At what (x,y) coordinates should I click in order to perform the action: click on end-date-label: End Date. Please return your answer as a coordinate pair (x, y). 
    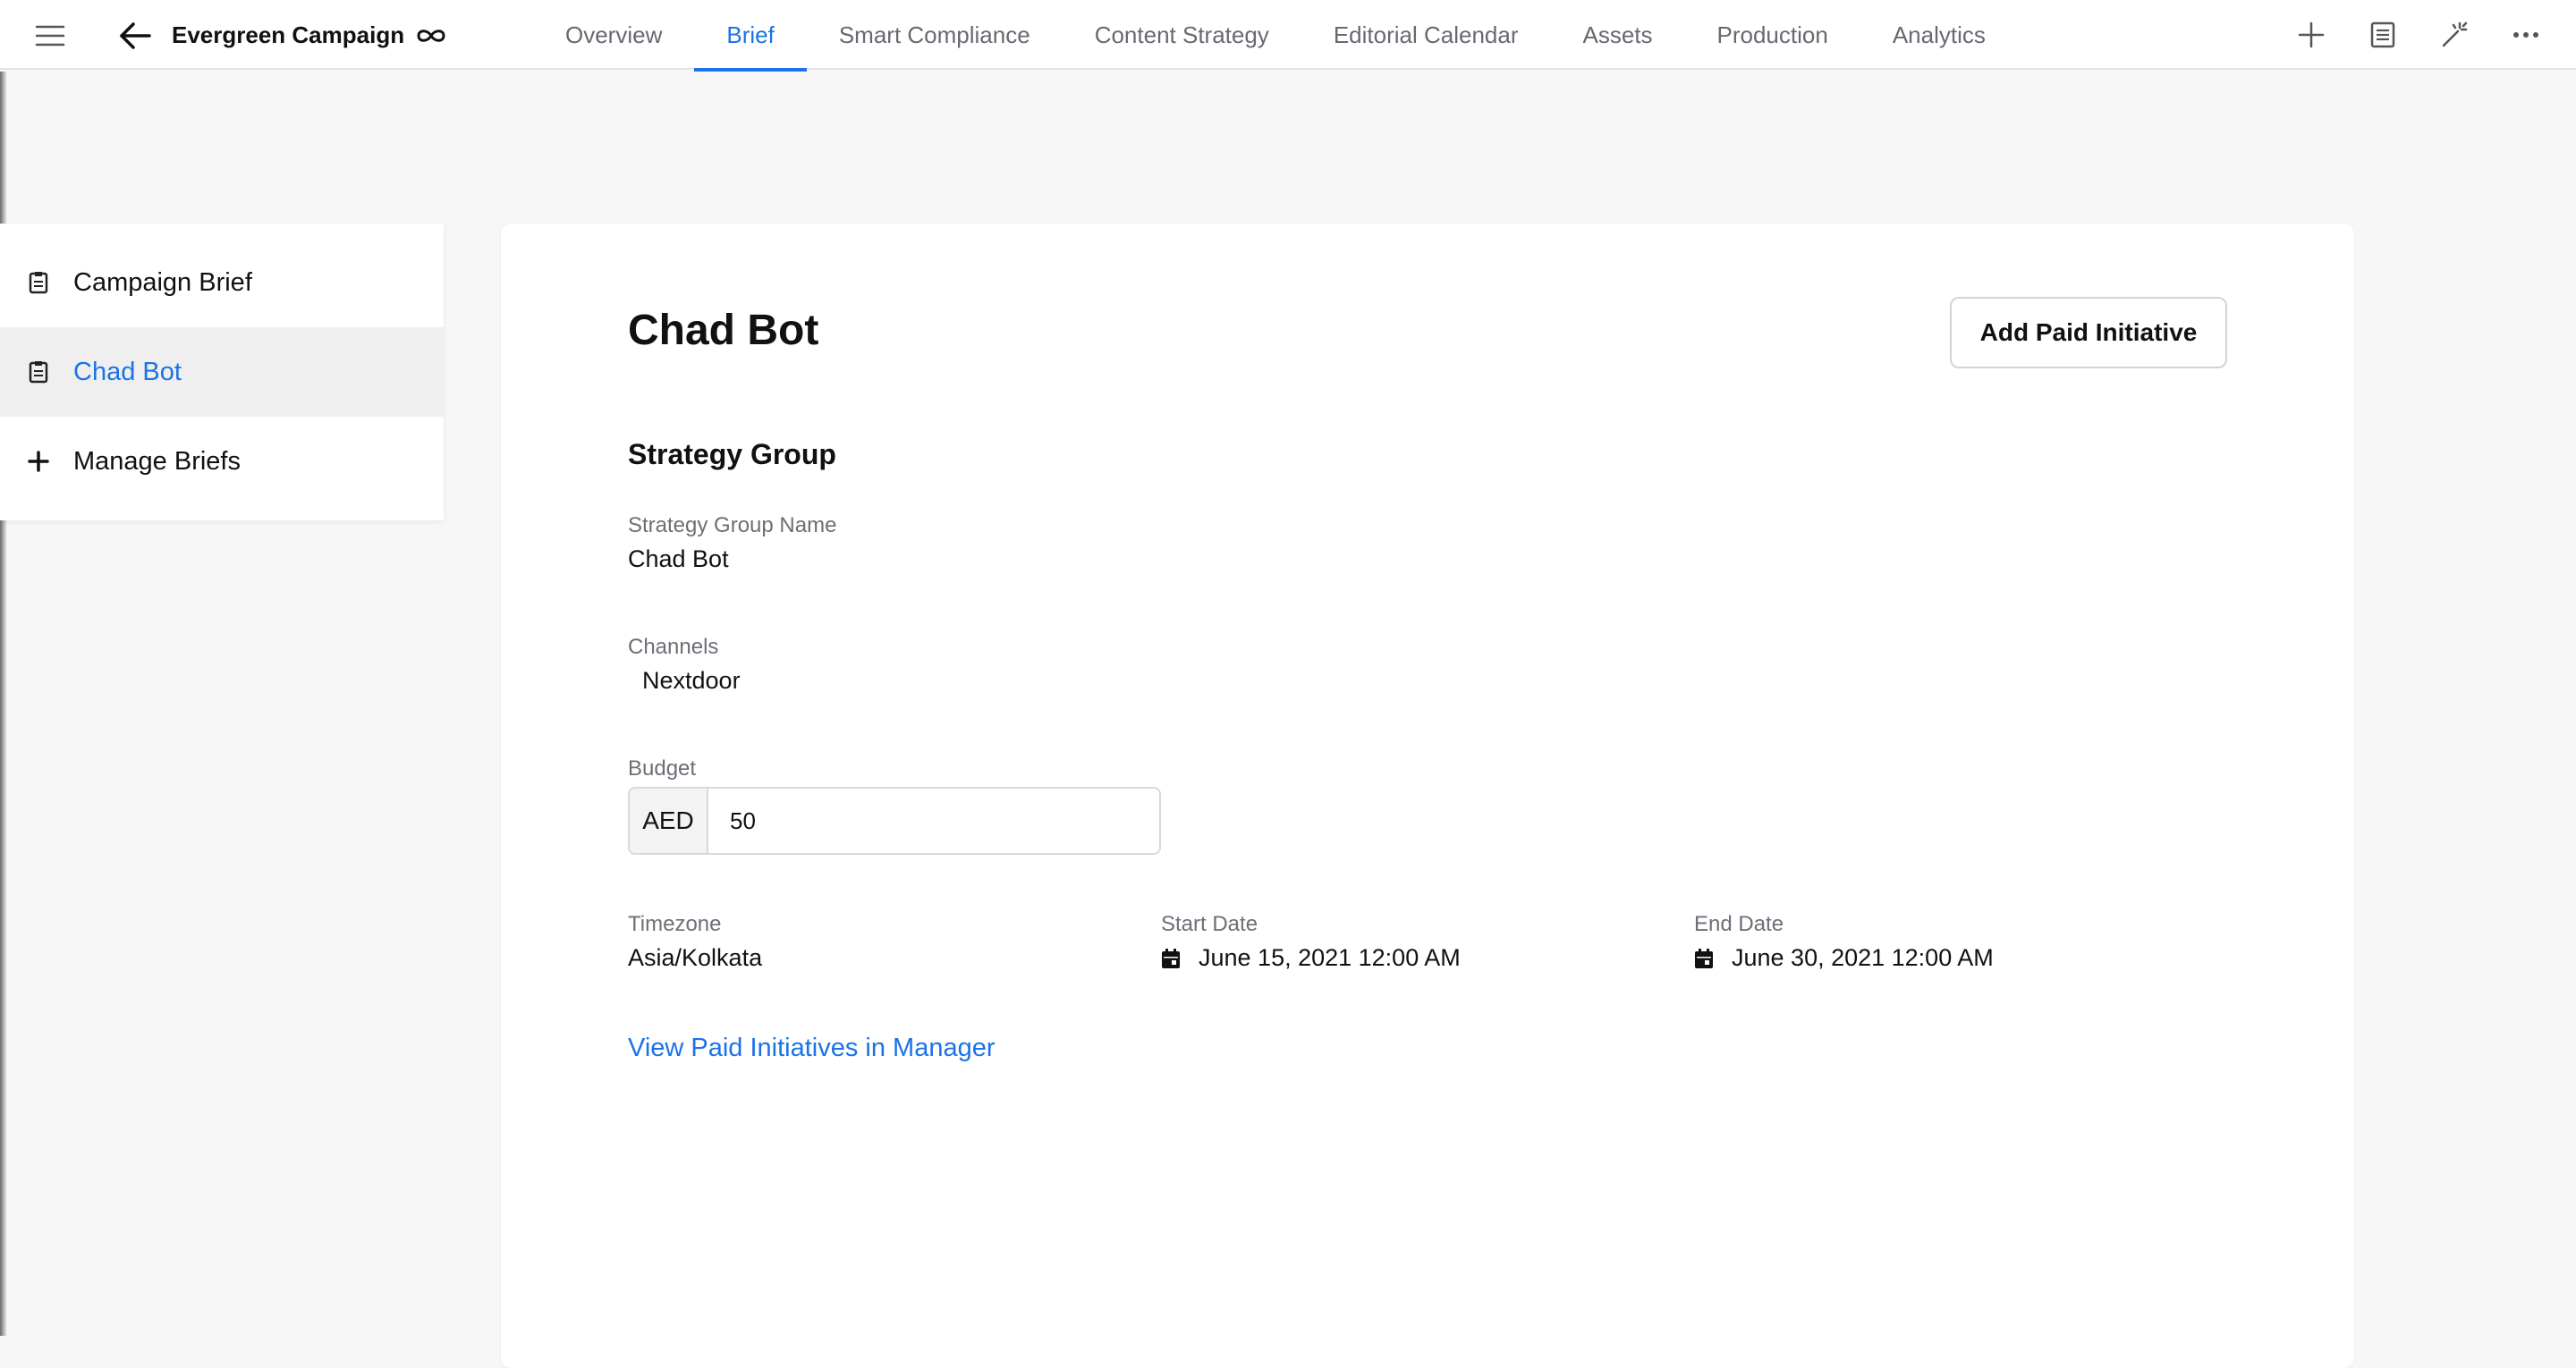
    Looking at the image, I should click on (1739, 924).